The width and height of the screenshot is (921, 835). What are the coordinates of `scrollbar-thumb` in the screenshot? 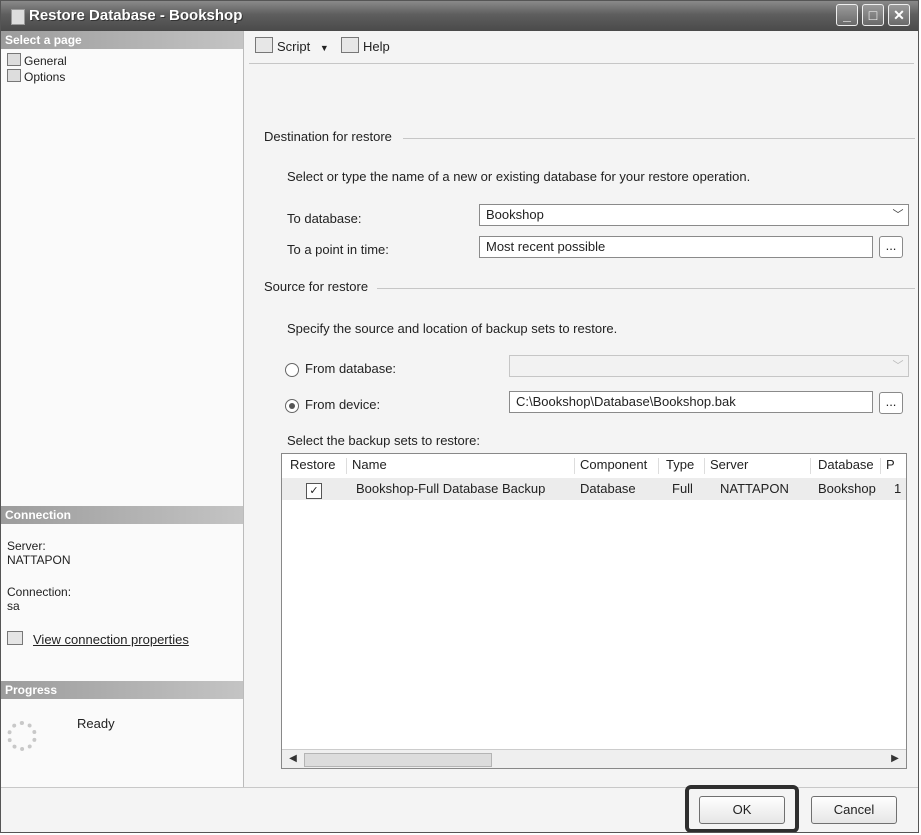 It's located at (398, 760).